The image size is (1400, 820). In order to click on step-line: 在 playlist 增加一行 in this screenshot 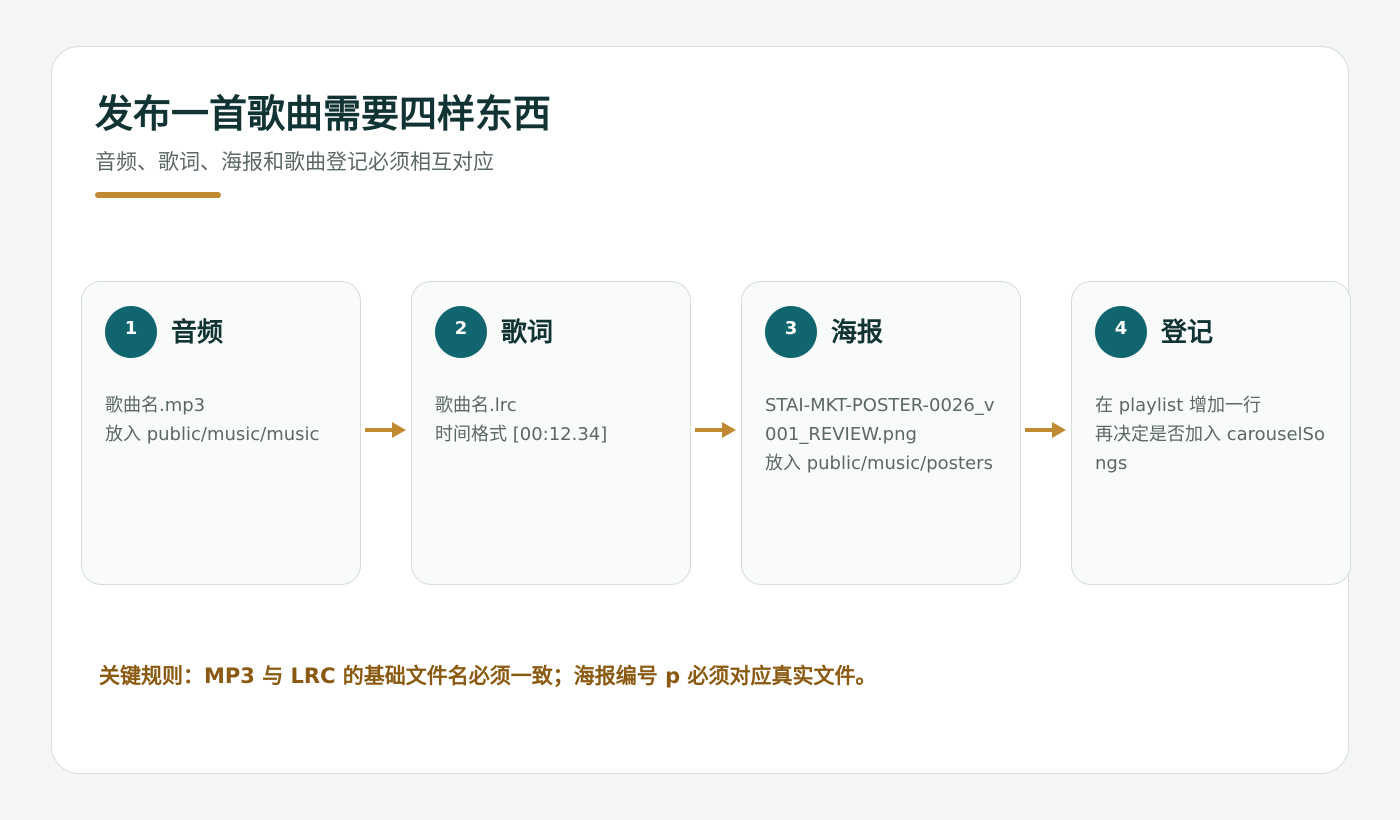, I will do `click(1178, 405)`.